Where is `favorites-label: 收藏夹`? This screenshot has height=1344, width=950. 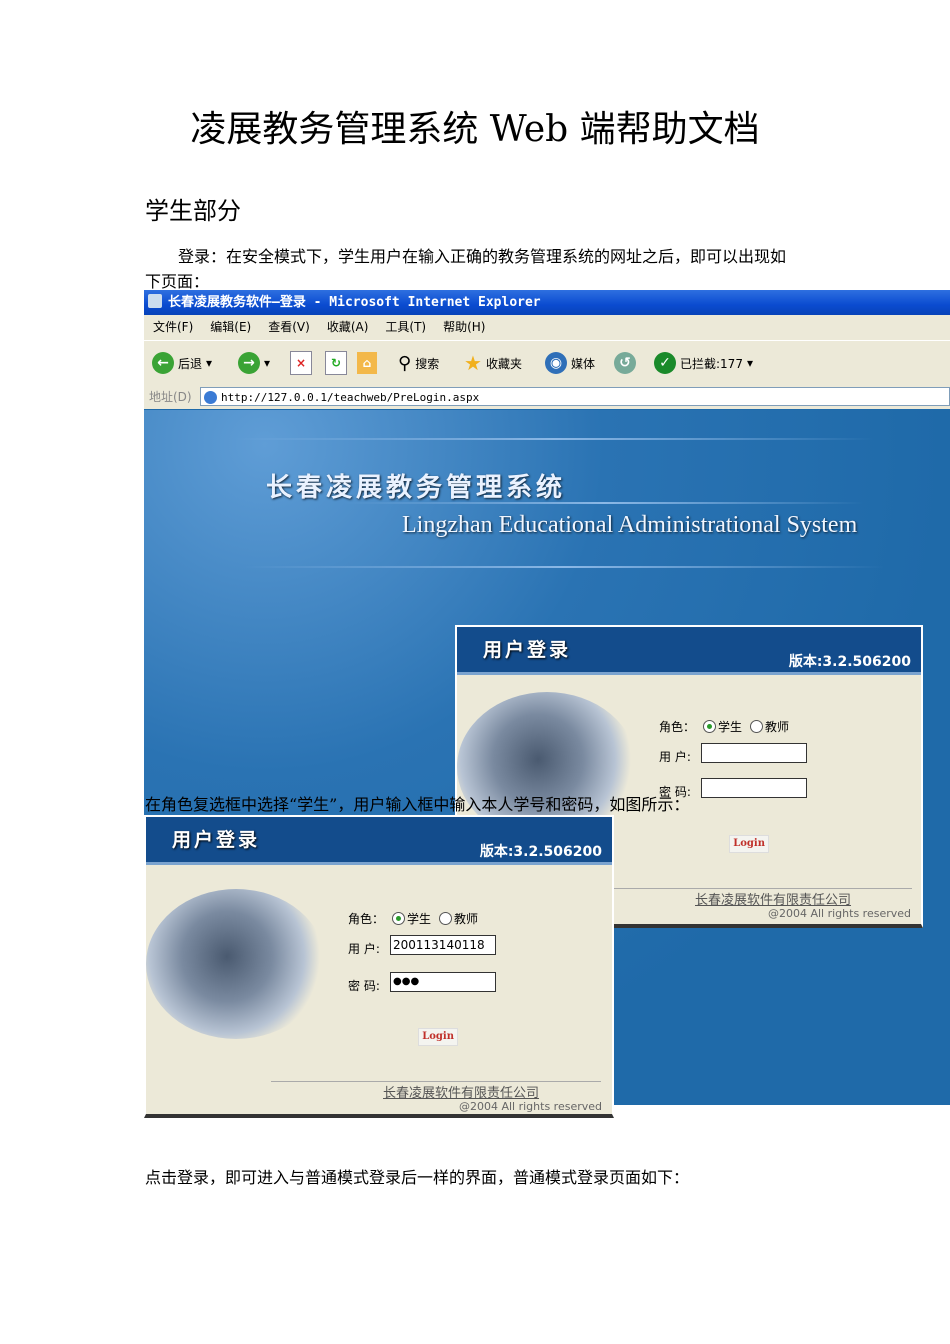 favorites-label: 收藏夹 is located at coordinates (503, 363).